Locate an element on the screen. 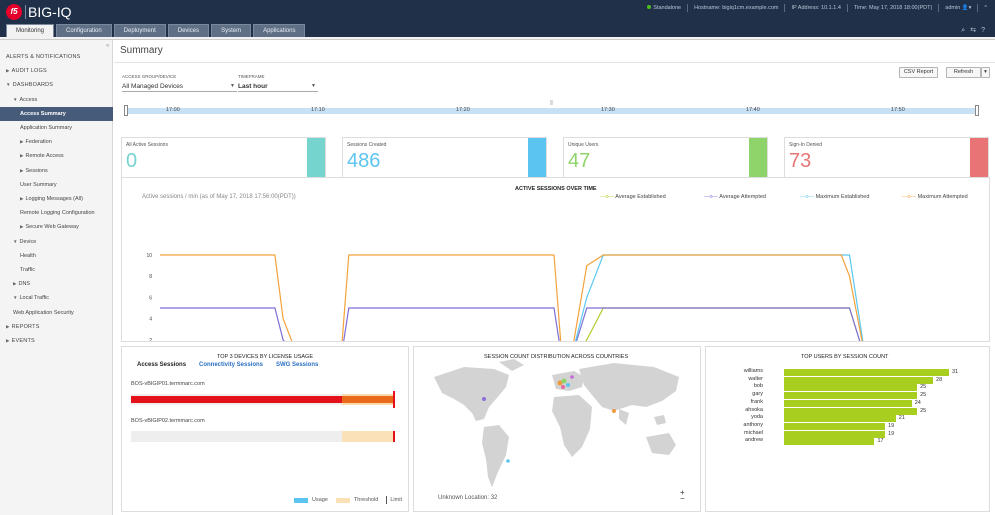 The image size is (995, 515). timeframe-select: Last hour ▼ is located at coordinates (278, 86).